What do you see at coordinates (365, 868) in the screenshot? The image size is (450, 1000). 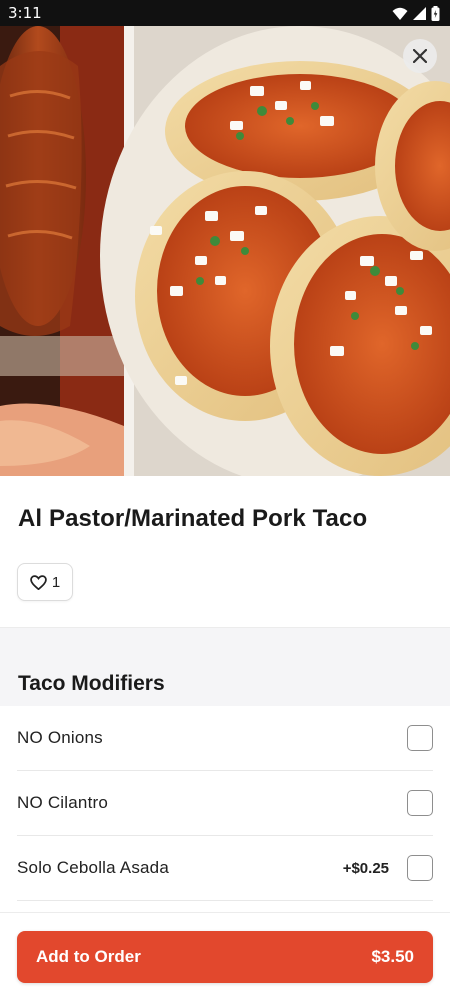 I see `modifier-price: +$0.25` at bounding box center [365, 868].